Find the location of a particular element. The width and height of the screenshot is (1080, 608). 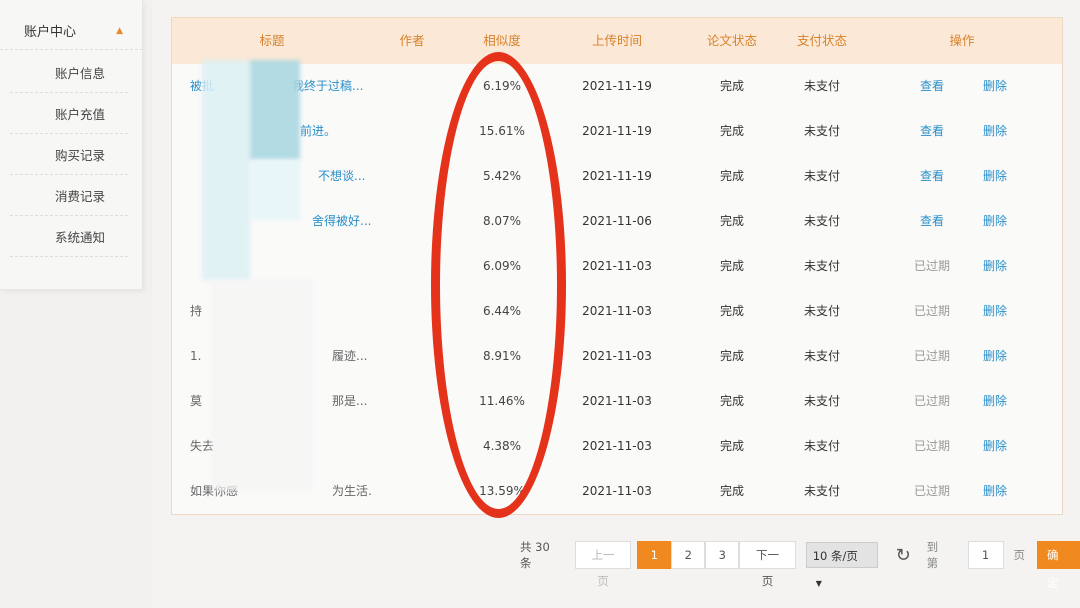

row-similarity: 8.07% is located at coordinates (502, 221).